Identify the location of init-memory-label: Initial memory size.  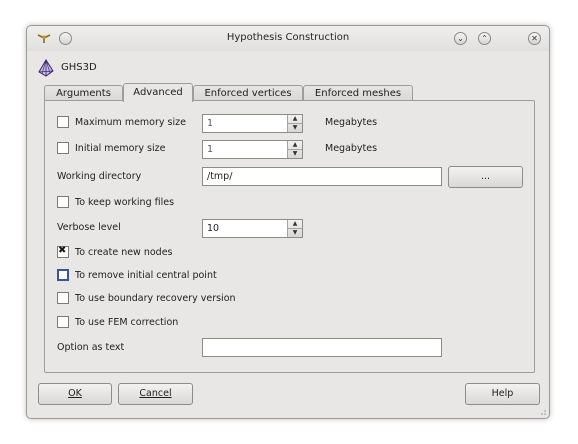
(120, 148).